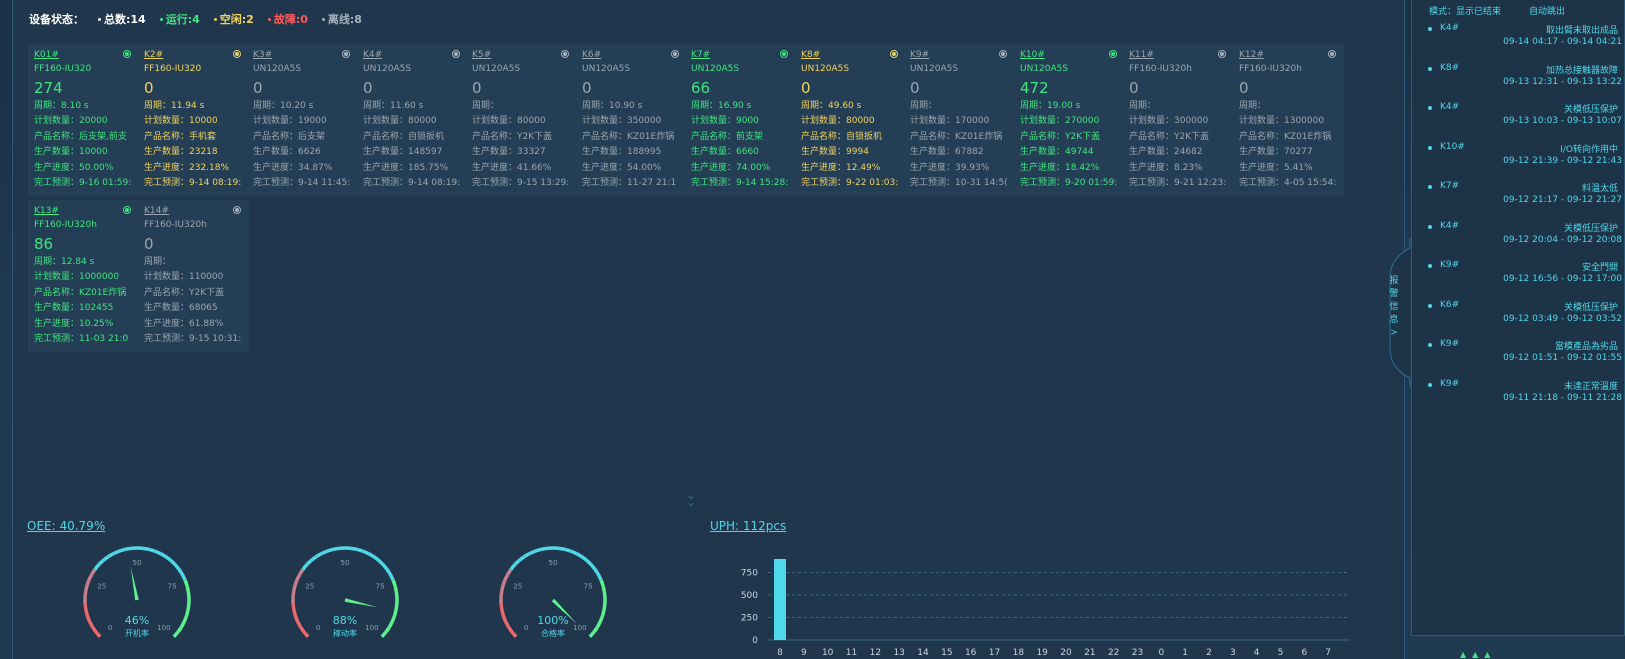  What do you see at coordinates (1562, 42) in the screenshot?
I see `alarm-time: 09-14 04:17 - 09-14 04:21` at bounding box center [1562, 42].